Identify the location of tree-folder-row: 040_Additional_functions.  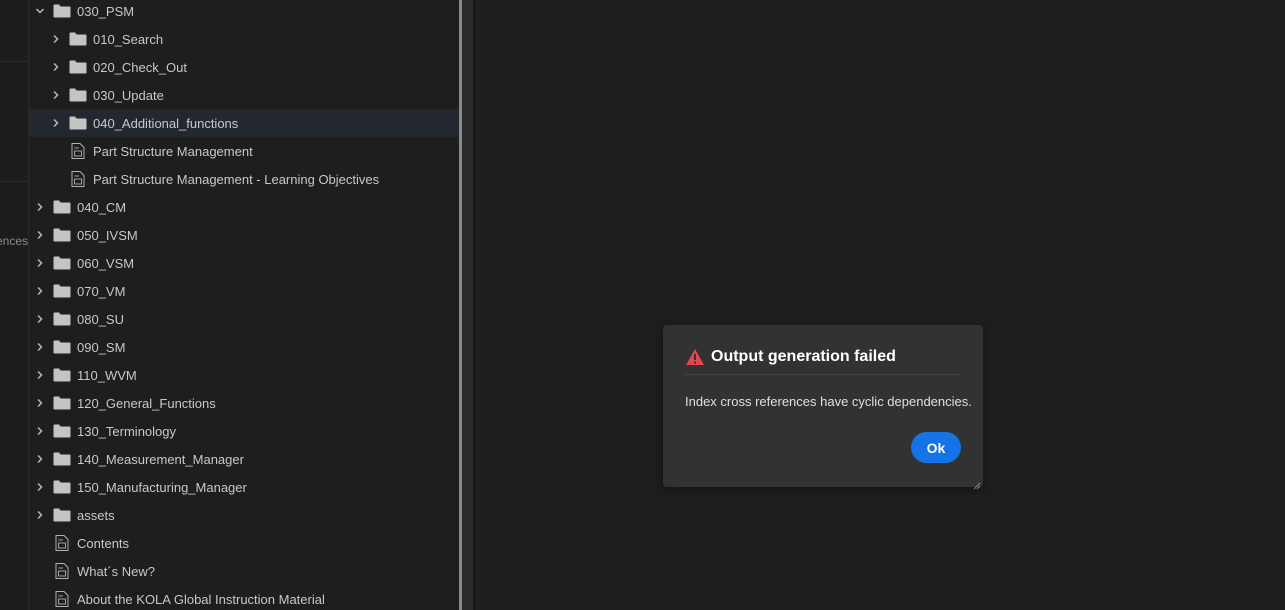
(244, 123).